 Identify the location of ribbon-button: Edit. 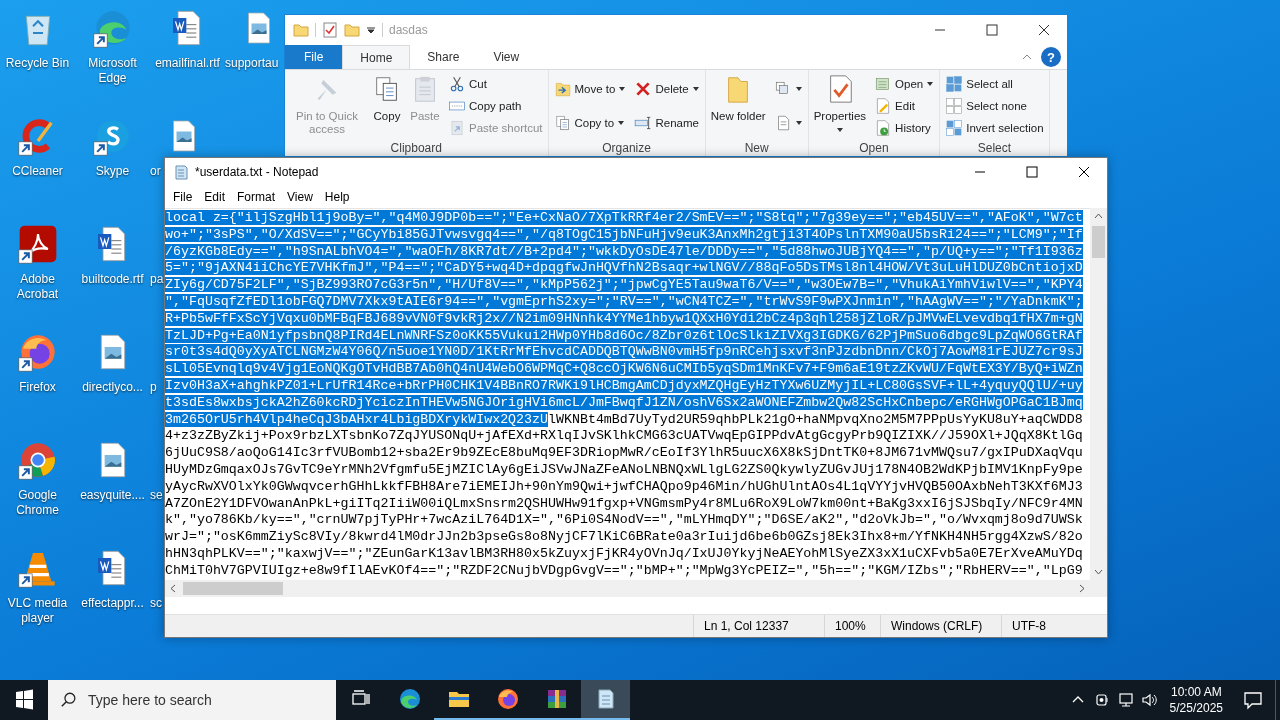
(904, 106).